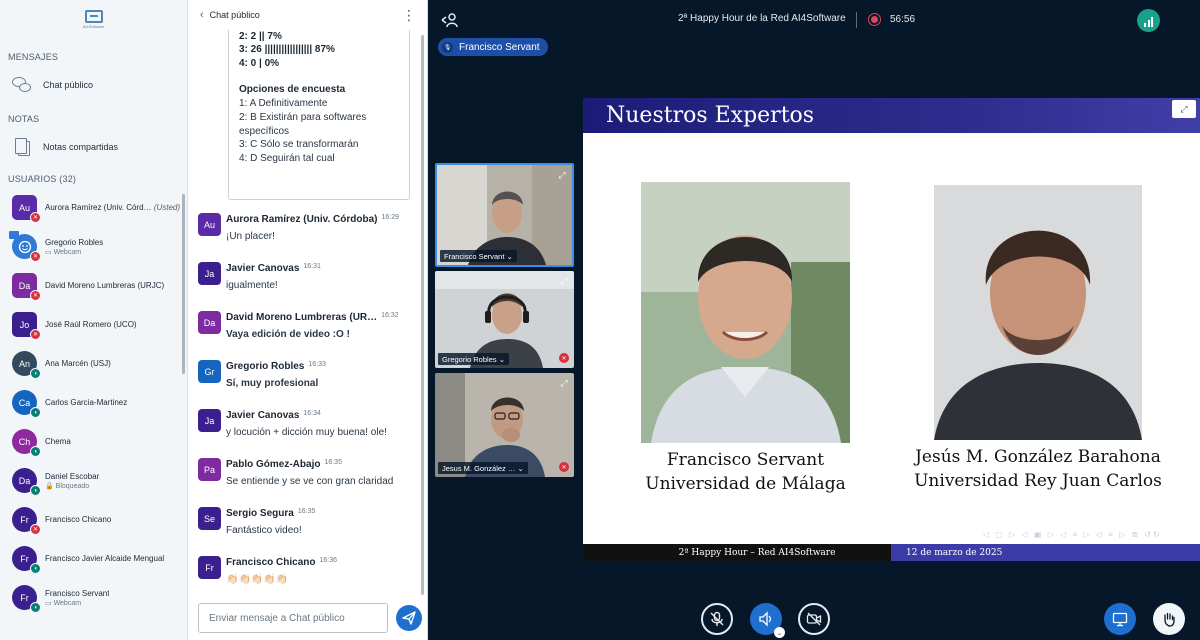  Describe the element at coordinates (390, 315) in the screenshot. I see `message-time: 16:32` at that location.